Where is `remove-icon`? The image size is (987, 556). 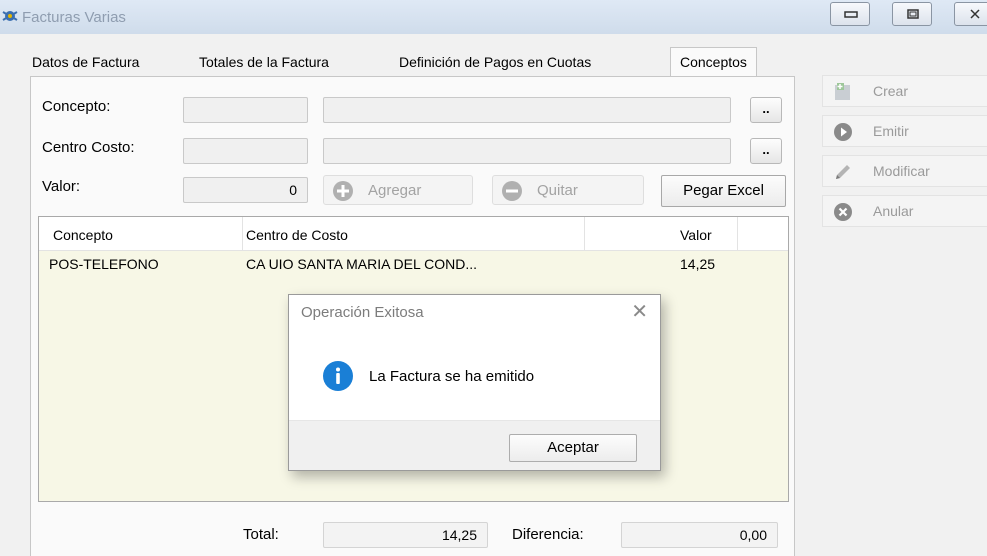 remove-icon is located at coordinates (512, 191).